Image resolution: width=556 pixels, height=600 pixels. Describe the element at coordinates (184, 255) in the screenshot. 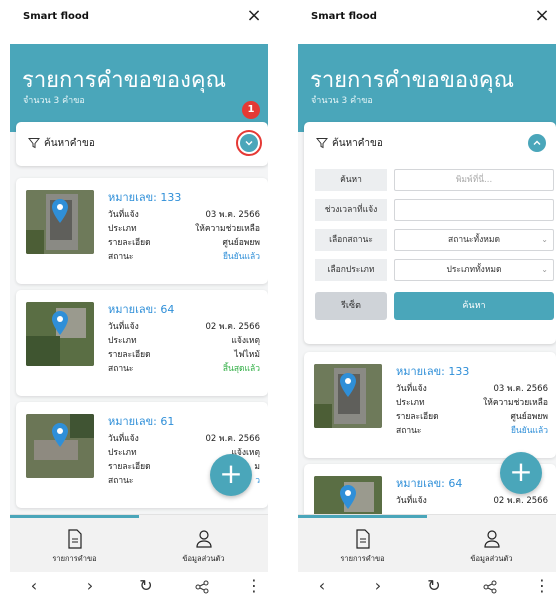

I see `status-row: สถานะ ยืนยันแล้ว` at that location.